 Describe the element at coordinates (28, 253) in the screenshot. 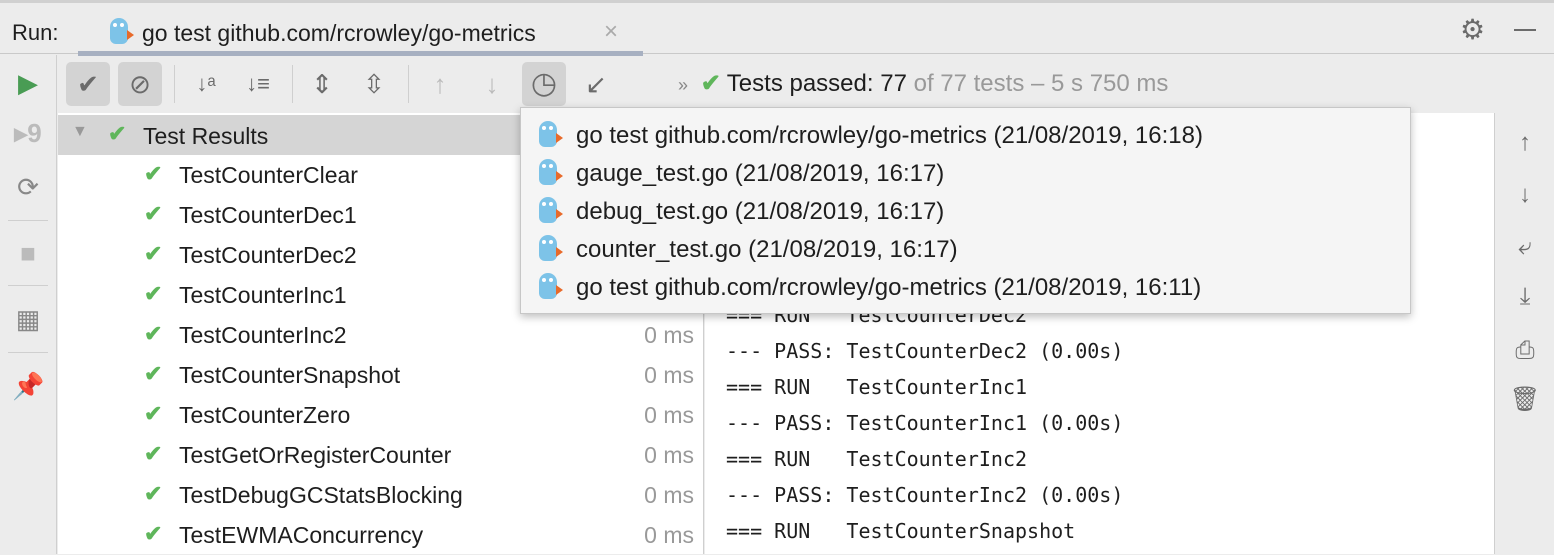

I see `stop-icon: ■` at that location.